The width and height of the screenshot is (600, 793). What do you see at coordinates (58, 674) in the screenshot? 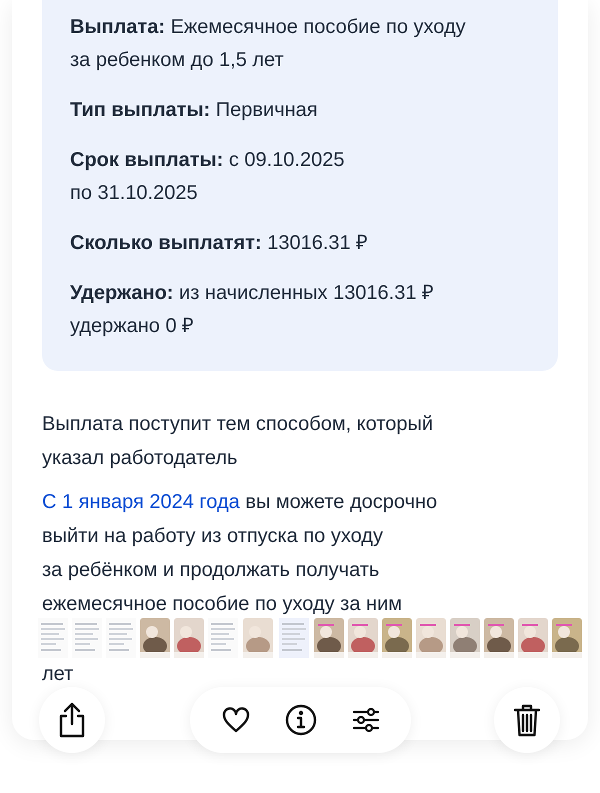
I see `info-text-tail: лет` at bounding box center [58, 674].